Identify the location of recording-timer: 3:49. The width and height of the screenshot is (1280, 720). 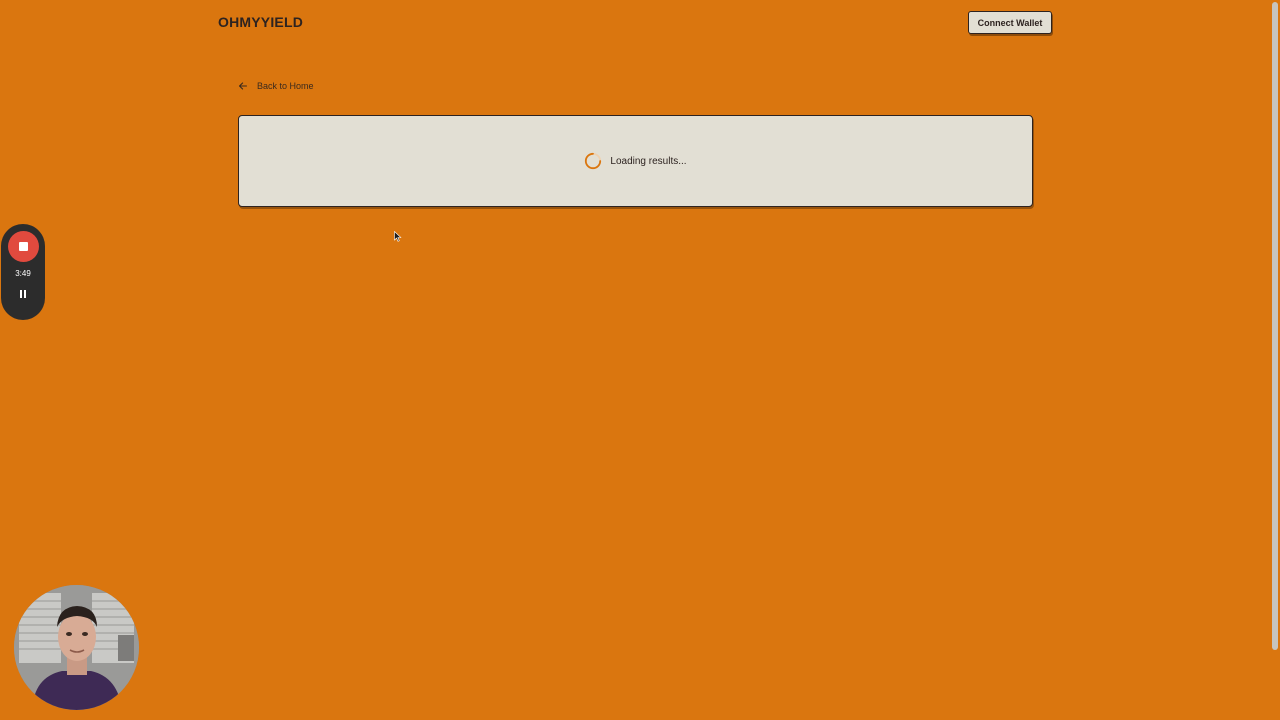
(23, 273).